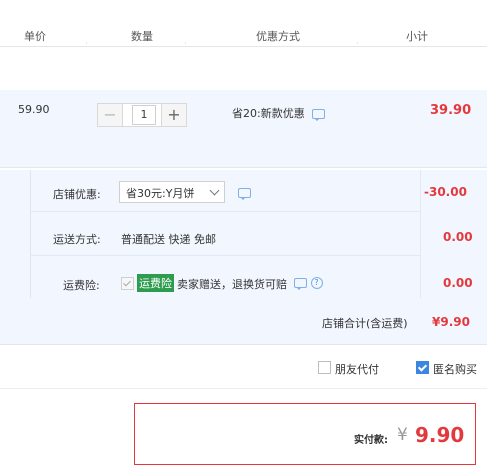 Image resolution: width=487 pixels, height=465 pixels. What do you see at coordinates (77, 239) in the screenshot?
I see `shipping-label: 运送方式:` at bounding box center [77, 239].